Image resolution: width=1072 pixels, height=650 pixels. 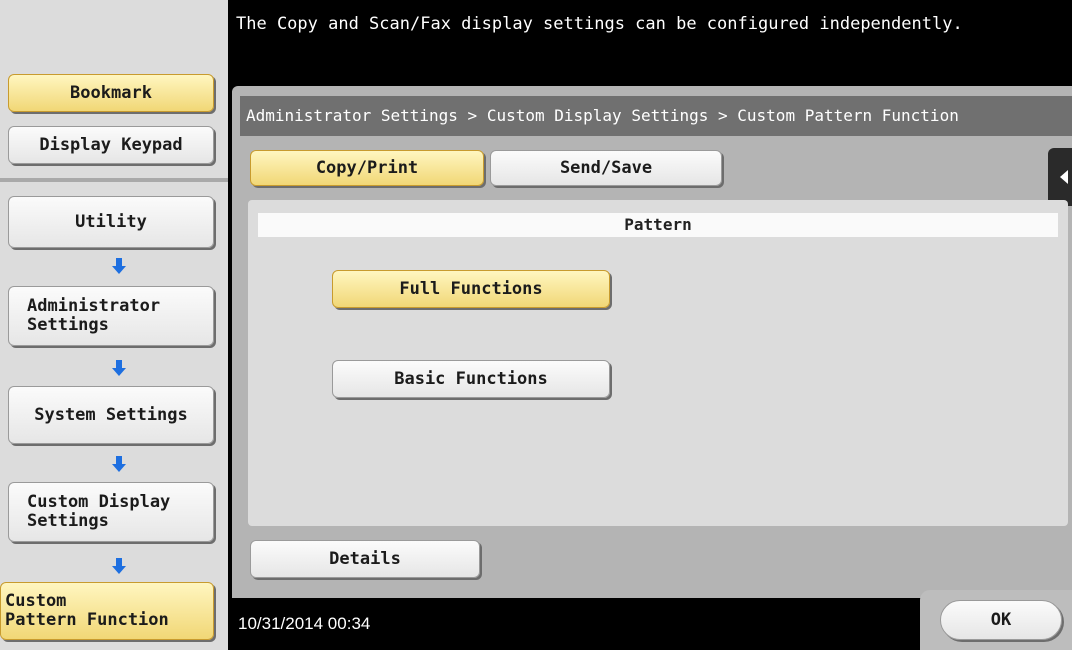 What do you see at coordinates (367, 168) in the screenshot?
I see `tab-copy-print: Copy/Print` at bounding box center [367, 168].